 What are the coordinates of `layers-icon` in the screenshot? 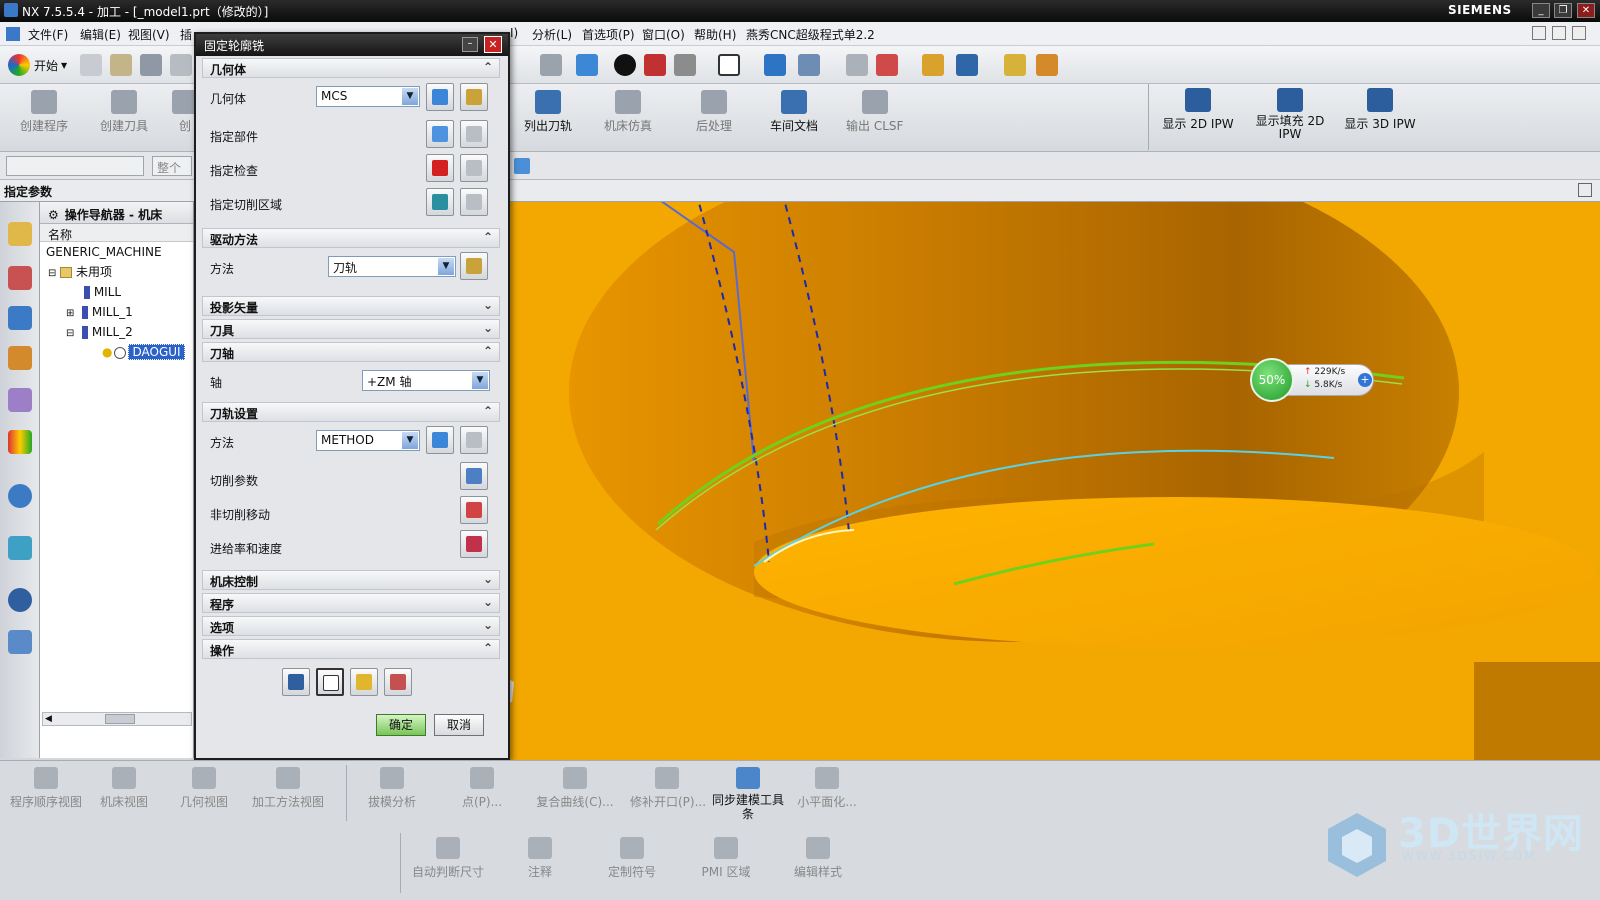 It's located at (857, 65).